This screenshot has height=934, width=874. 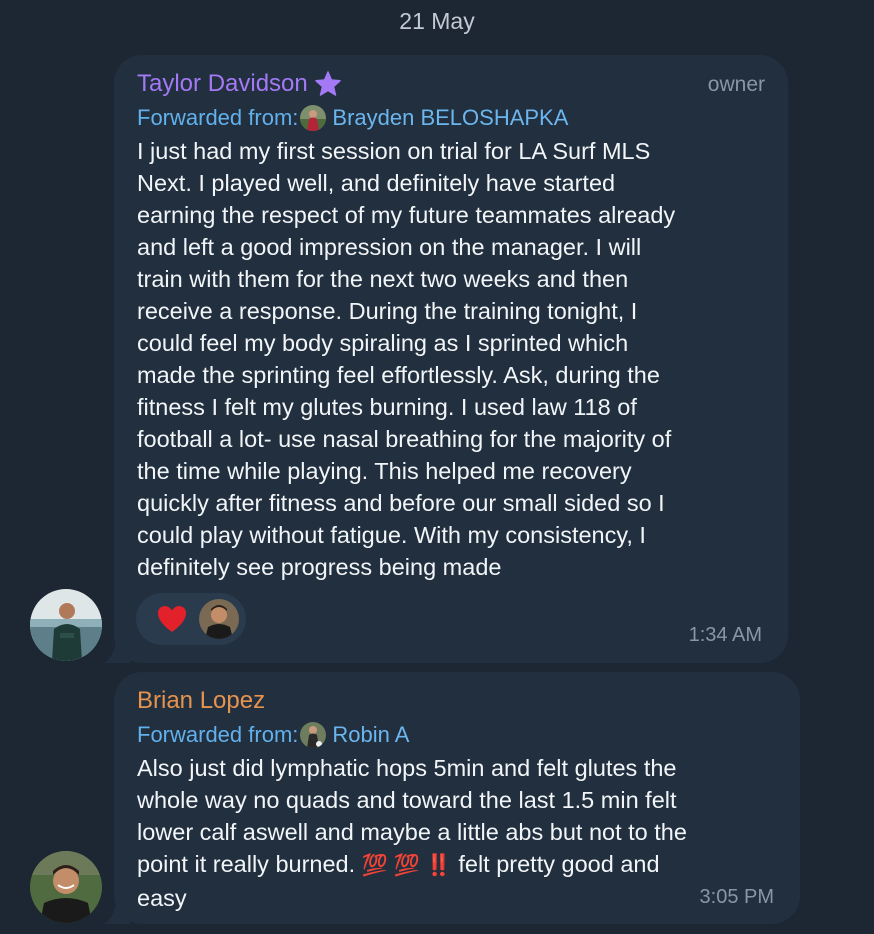 I want to click on message-time: 3:05 PM, so click(x=736, y=897).